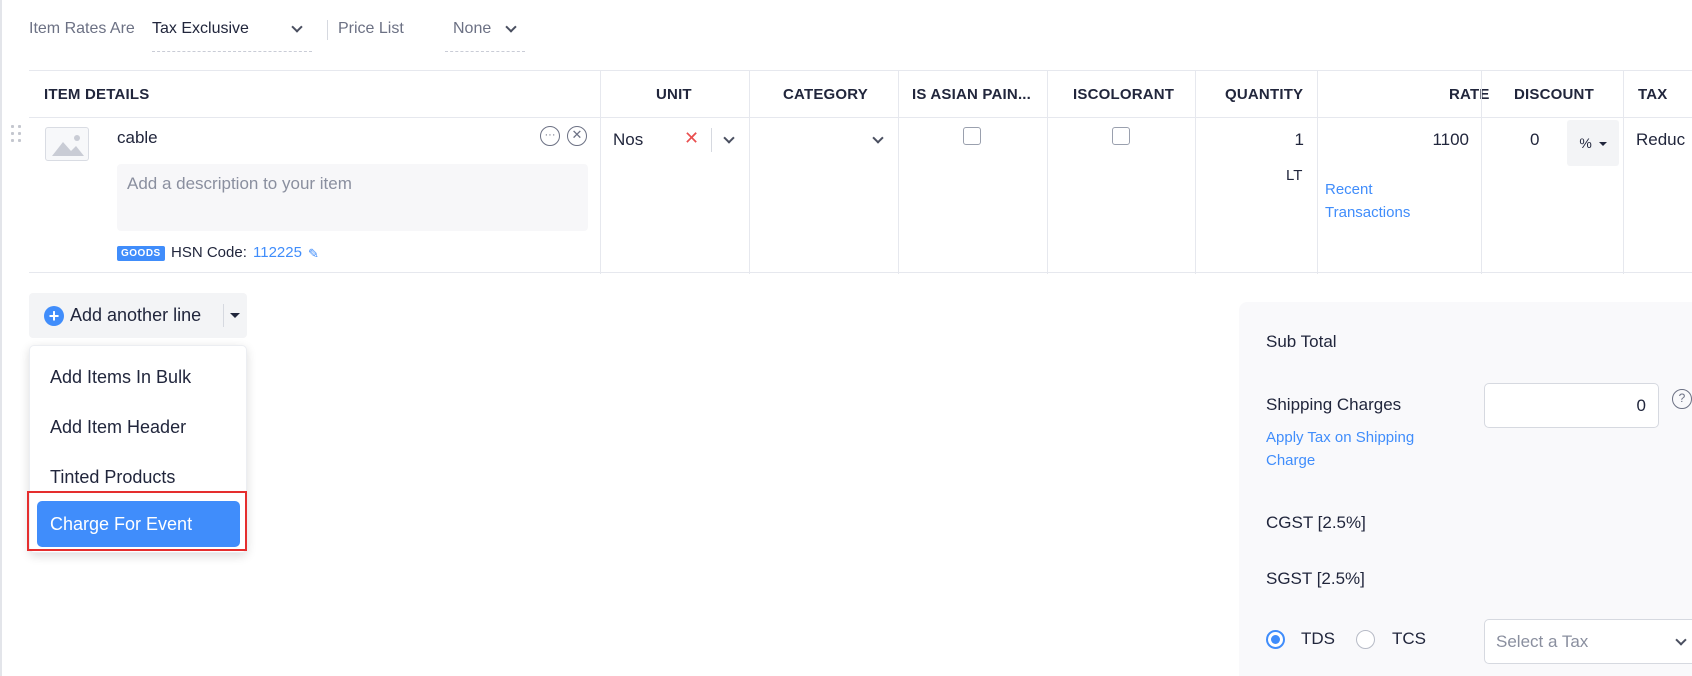 The image size is (1692, 676). Describe the element at coordinates (313, 254) in the screenshot. I see `edit-pencil-icon: ✎` at that location.